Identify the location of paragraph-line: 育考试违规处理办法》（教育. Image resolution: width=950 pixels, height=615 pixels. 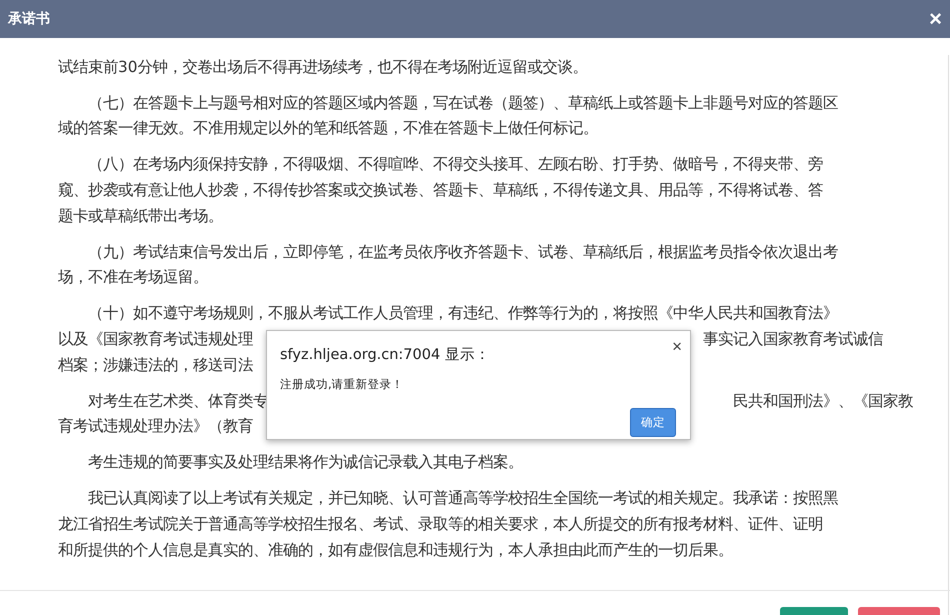
(155, 426).